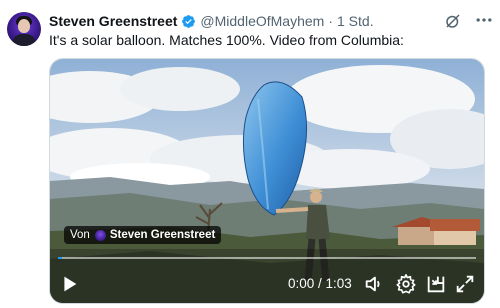  Describe the element at coordinates (80, 235) in the screenshot. I see `byline-prefix: Von` at that location.